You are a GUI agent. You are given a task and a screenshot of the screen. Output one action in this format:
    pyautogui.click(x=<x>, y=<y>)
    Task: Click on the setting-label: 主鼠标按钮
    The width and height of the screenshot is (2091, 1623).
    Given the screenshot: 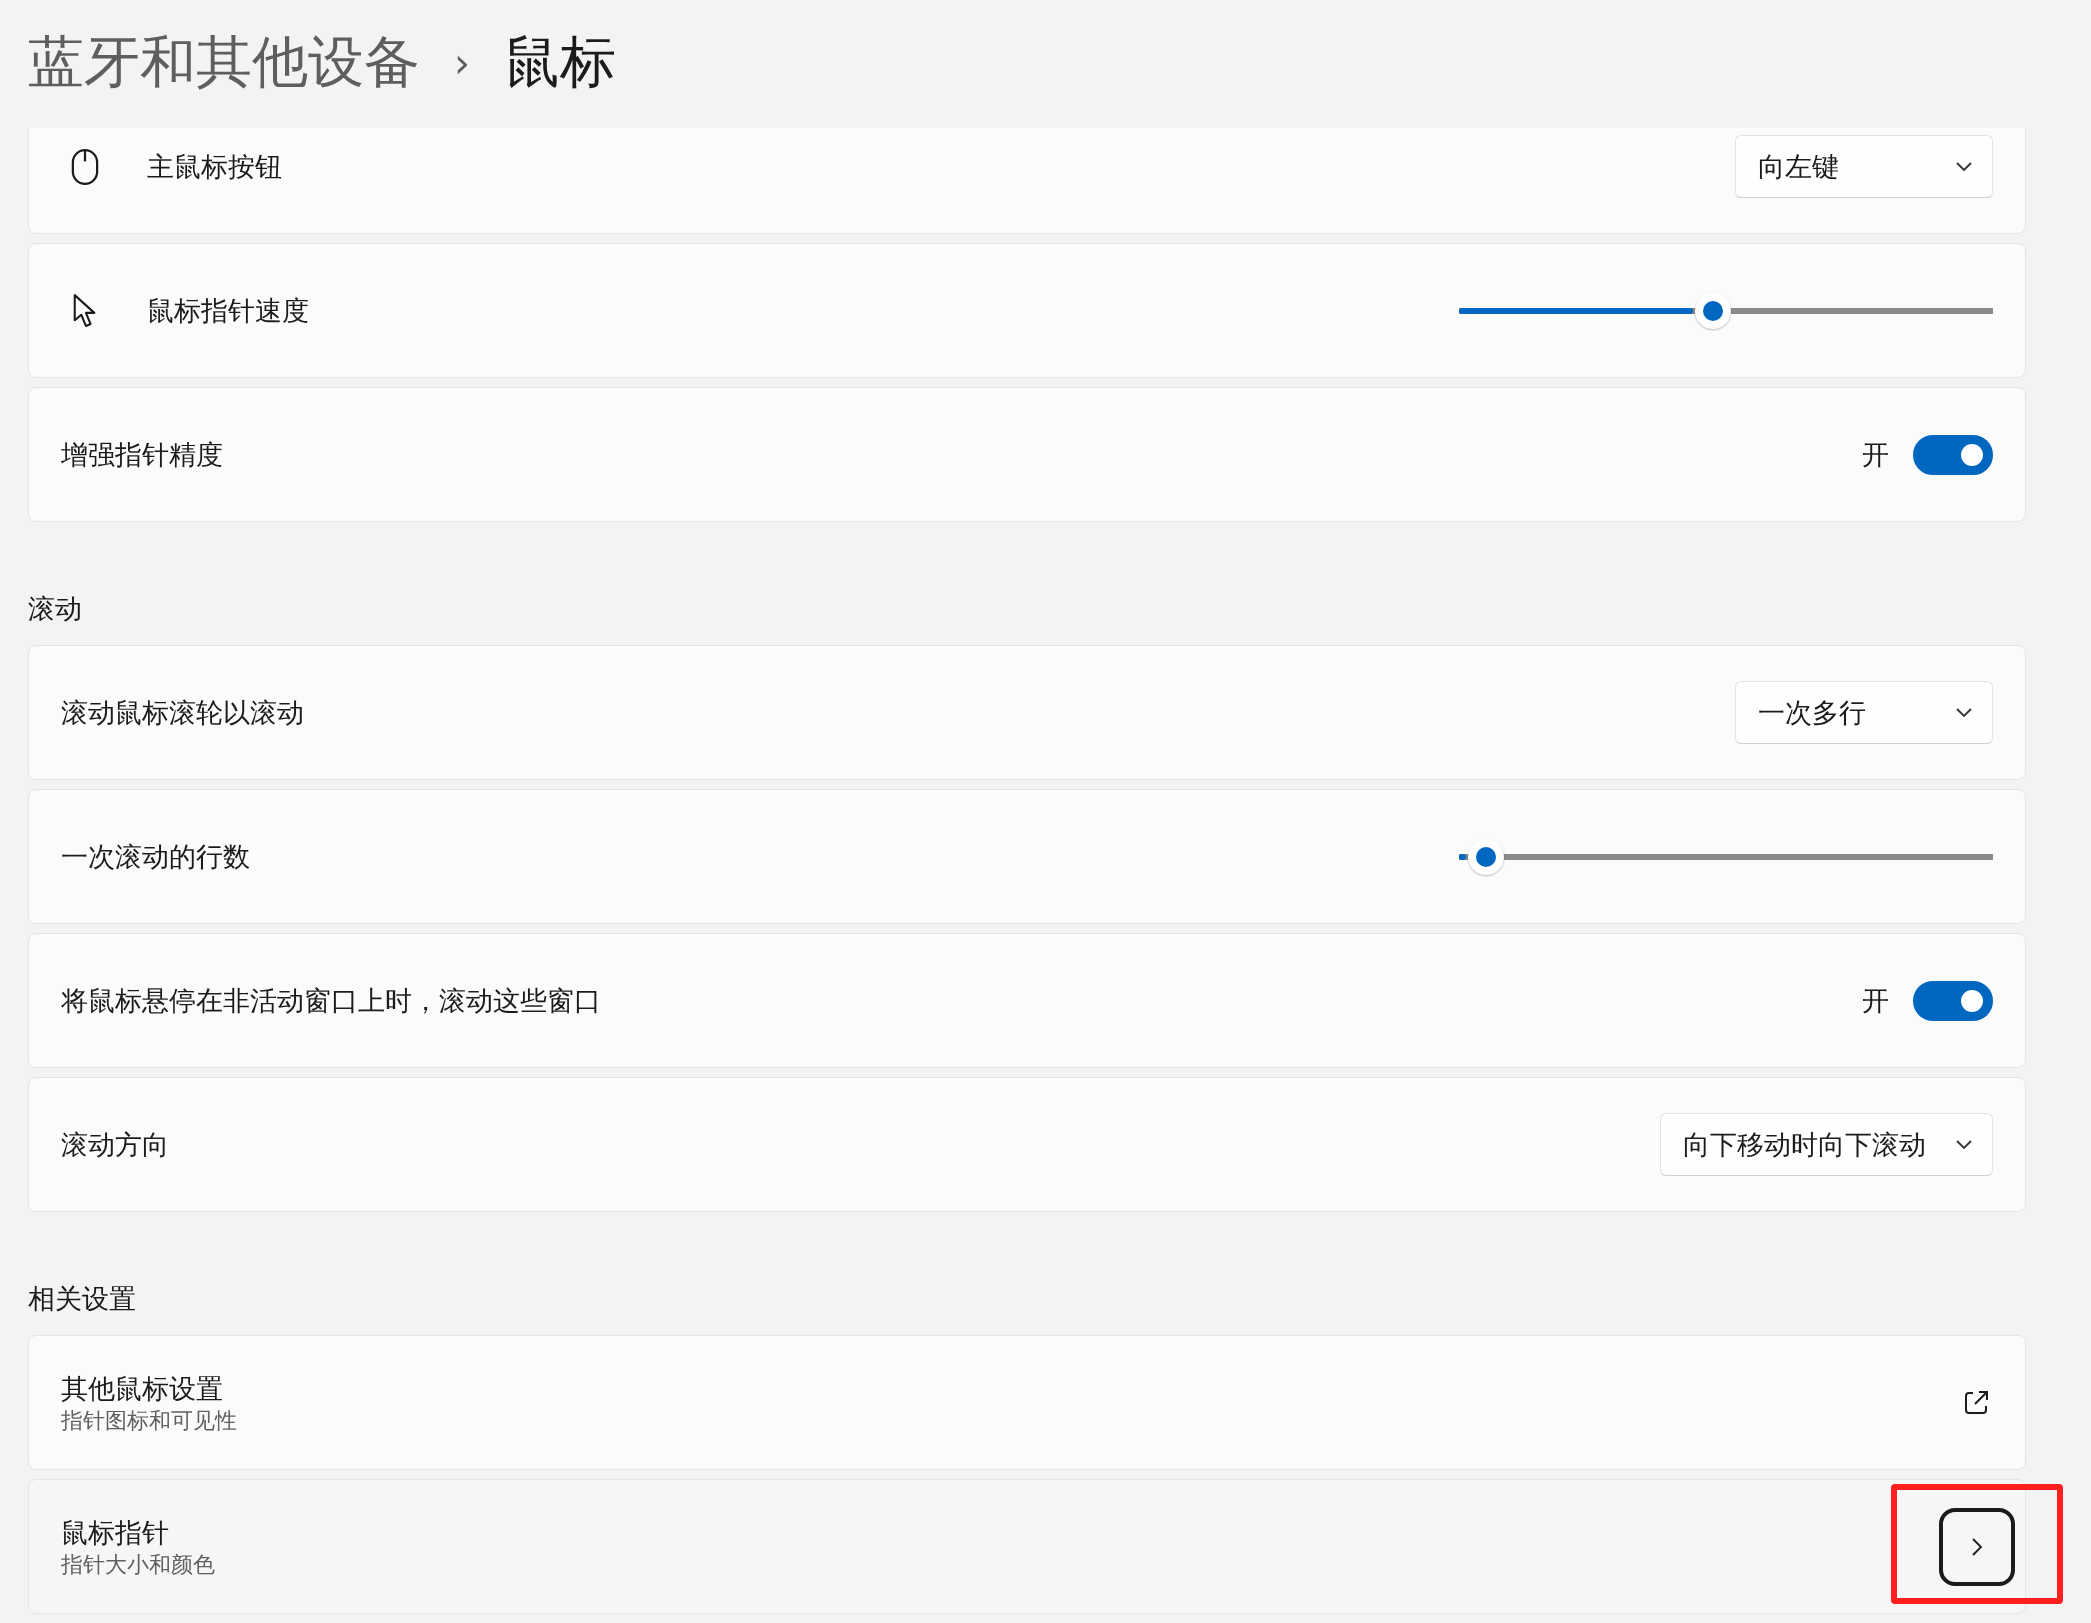 What is the action you would take?
    pyautogui.click(x=215, y=166)
    